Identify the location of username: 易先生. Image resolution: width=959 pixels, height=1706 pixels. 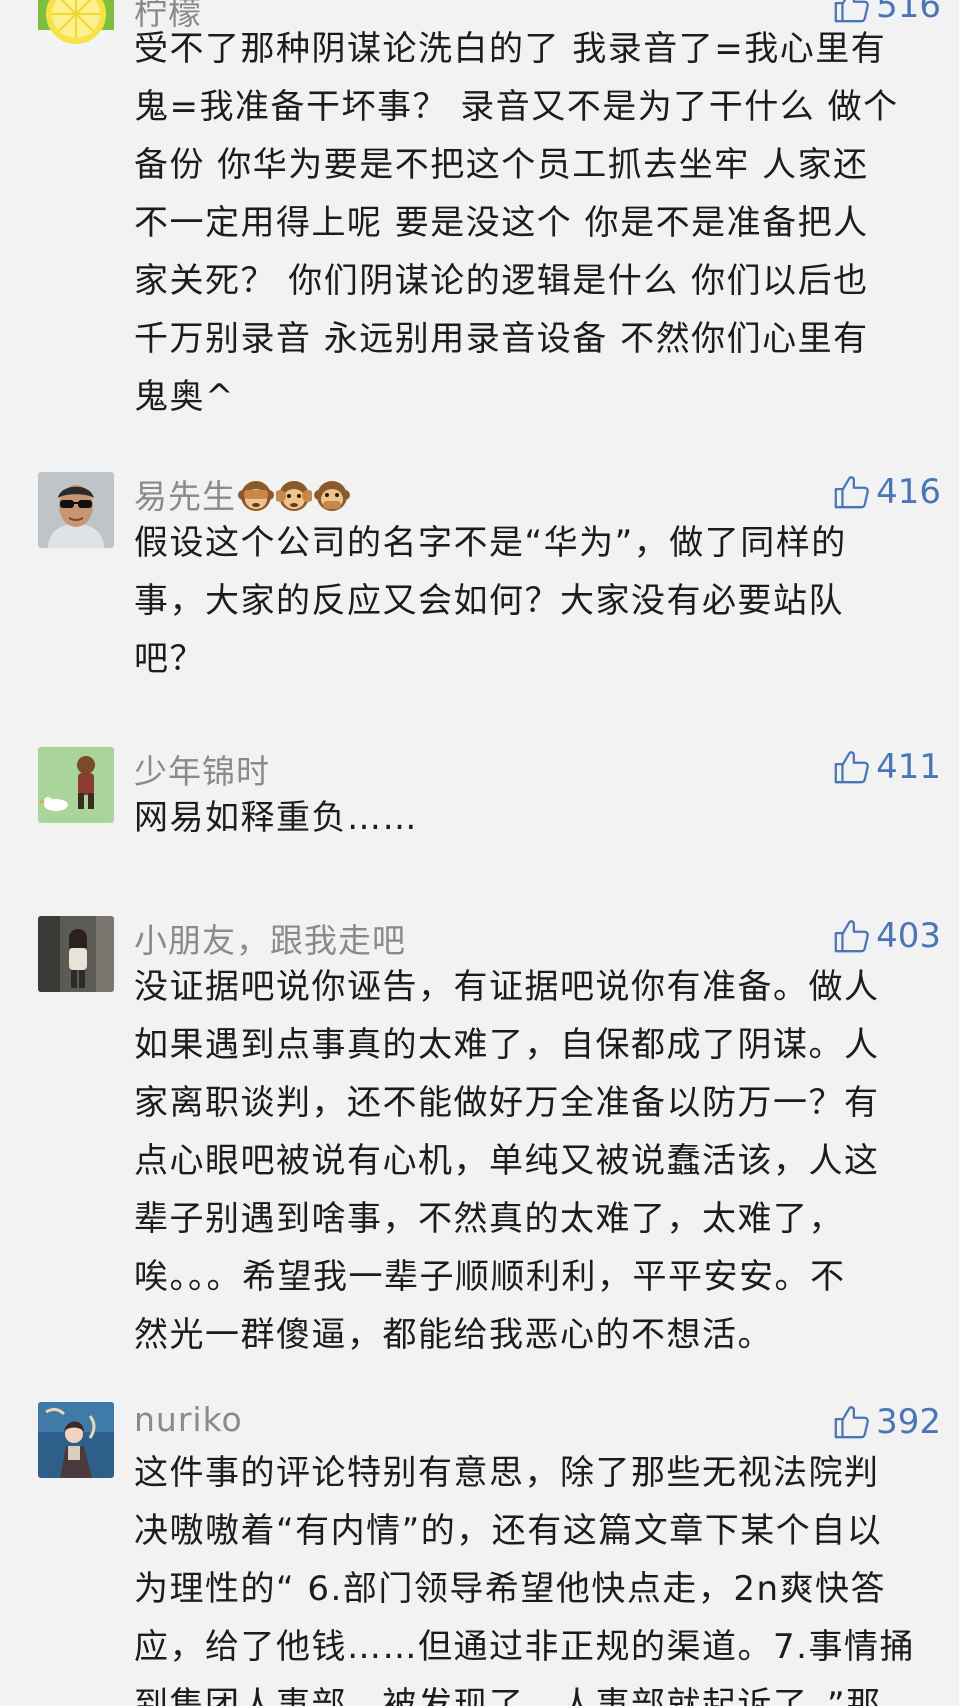
(242, 494).